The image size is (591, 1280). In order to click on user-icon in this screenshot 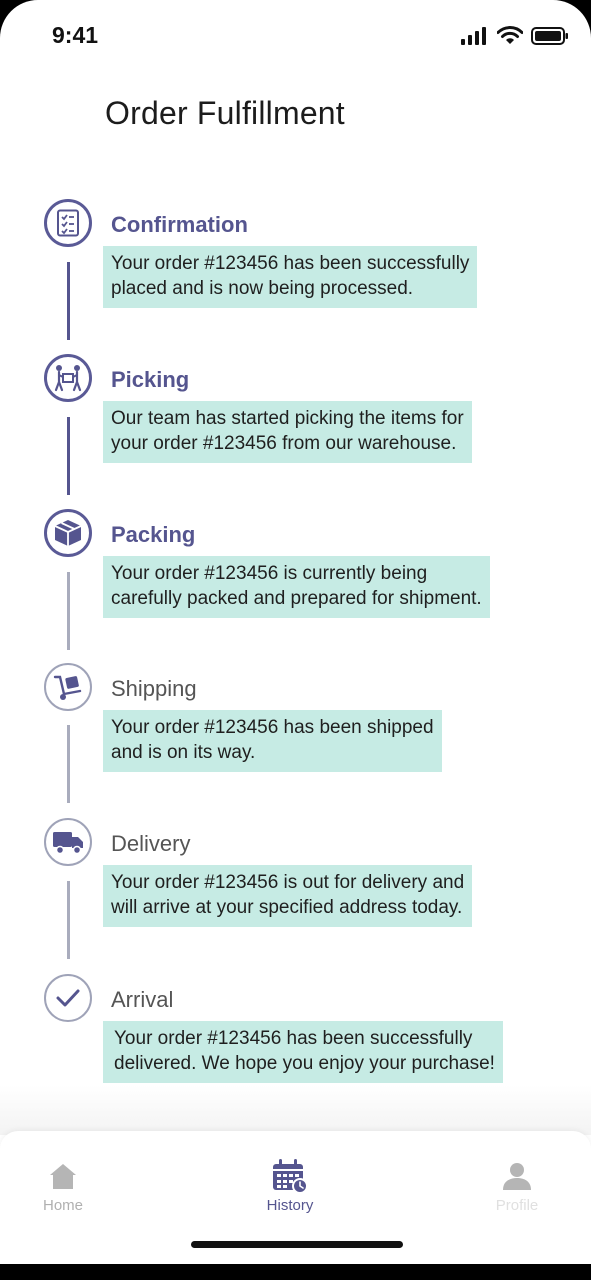, I will do `click(517, 1176)`.